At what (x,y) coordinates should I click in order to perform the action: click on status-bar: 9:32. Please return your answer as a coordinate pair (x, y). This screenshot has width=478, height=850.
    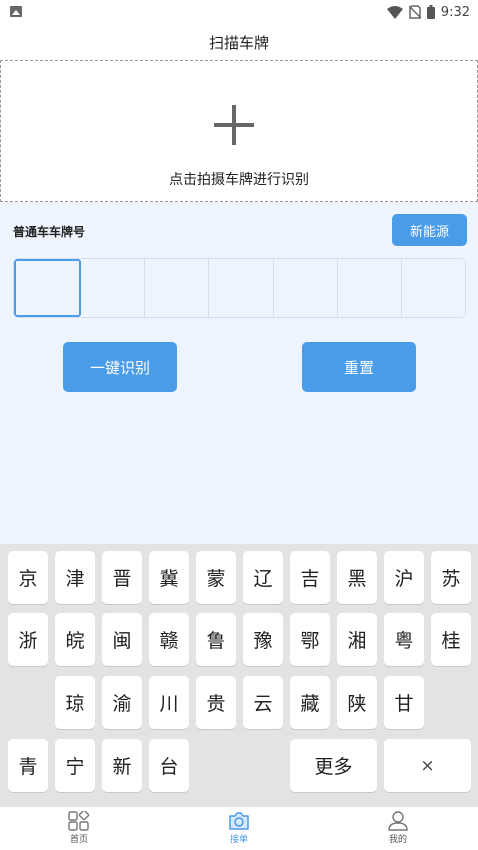
    Looking at the image, I should click on (239, 12).